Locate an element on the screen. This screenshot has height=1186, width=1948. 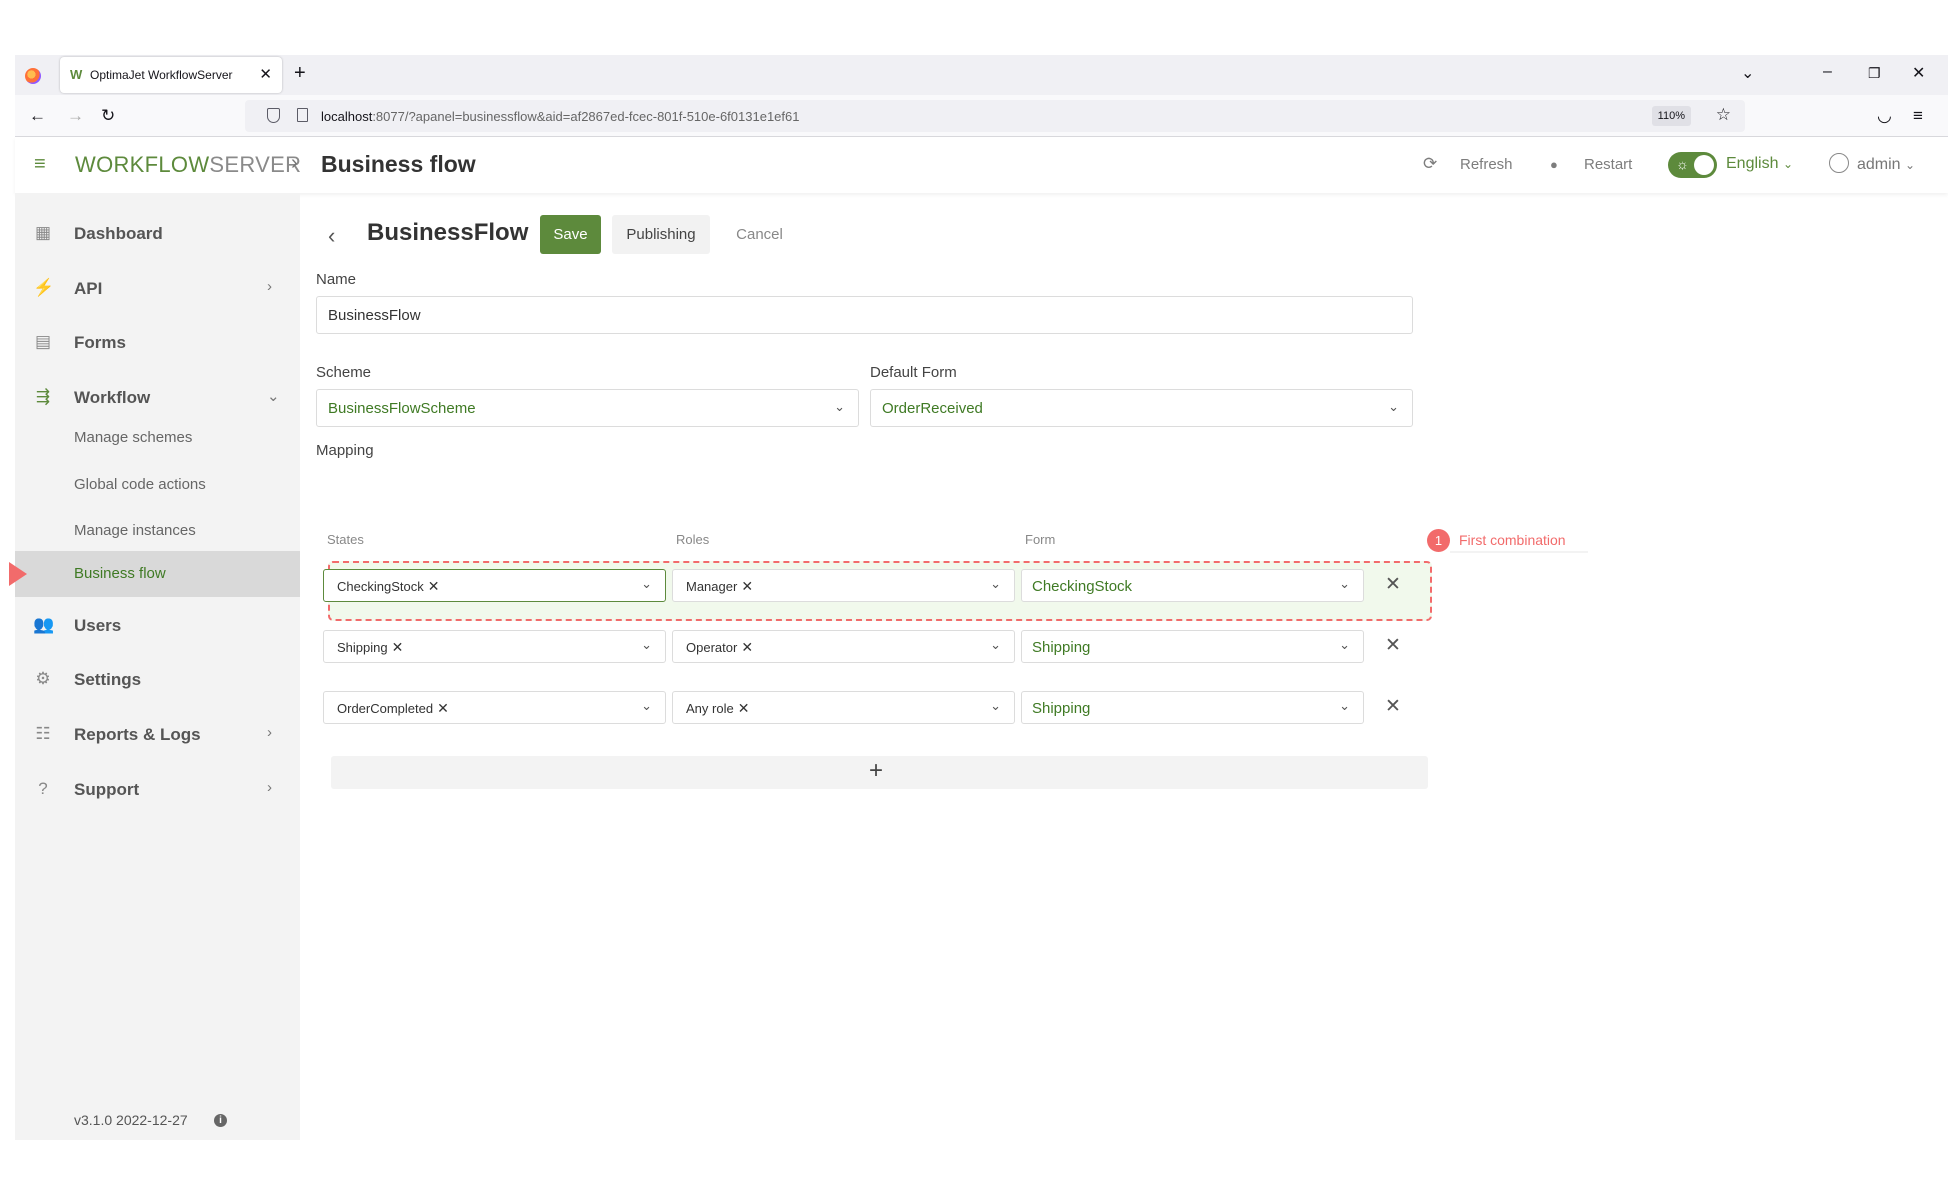
sidebar-item-users: 👥 Users is located at coordinates (157, 625).